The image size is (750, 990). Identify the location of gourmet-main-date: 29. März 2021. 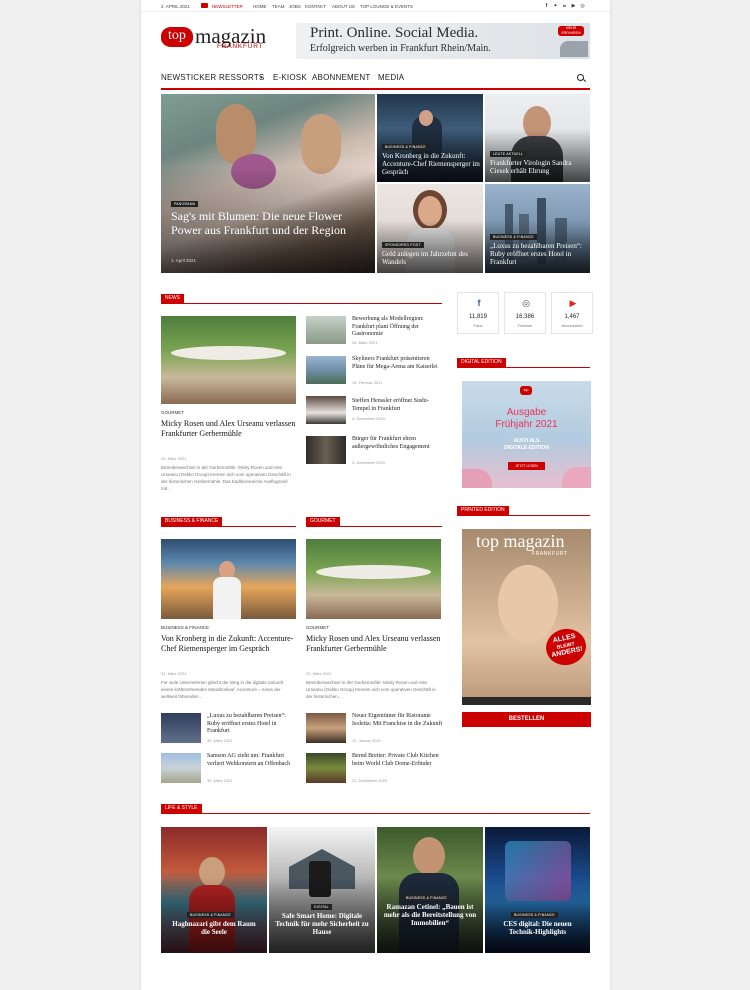
(319, 673).